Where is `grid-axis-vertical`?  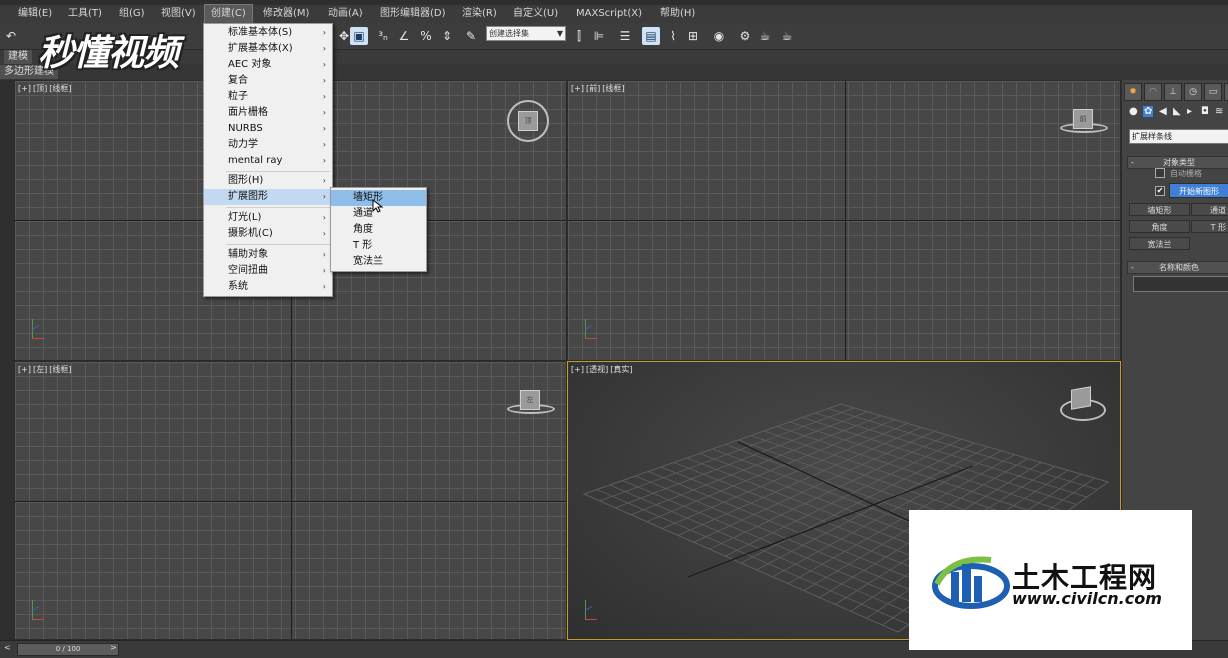 grid-axis-vertical is located at coordinates (291, 500).